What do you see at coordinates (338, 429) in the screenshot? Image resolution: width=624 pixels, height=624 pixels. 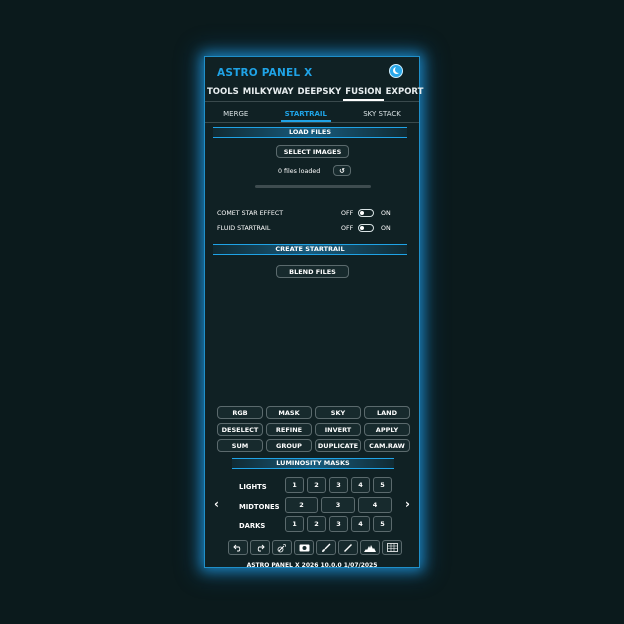 I see `invert-button: INVERT` at bounding box center [338, 429].